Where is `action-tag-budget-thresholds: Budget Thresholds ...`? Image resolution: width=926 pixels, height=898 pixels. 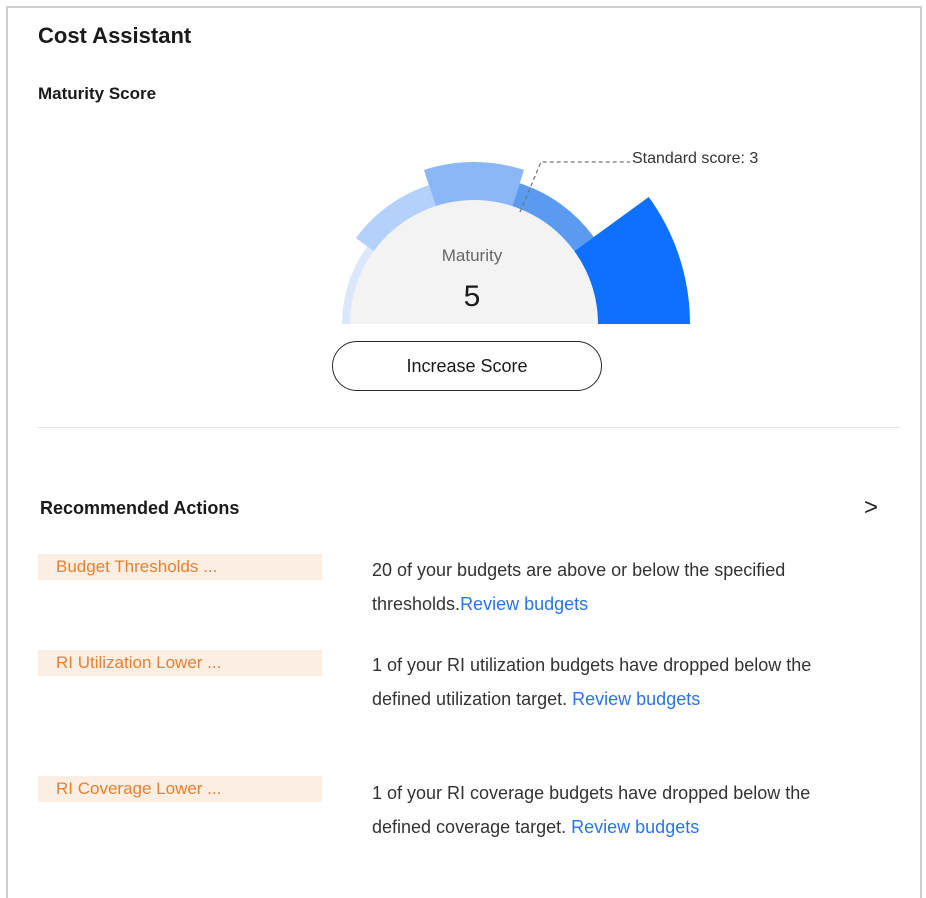
action-tag-budget-thresholds: Budget Thresholds ... is located at coordinates (180, 567).